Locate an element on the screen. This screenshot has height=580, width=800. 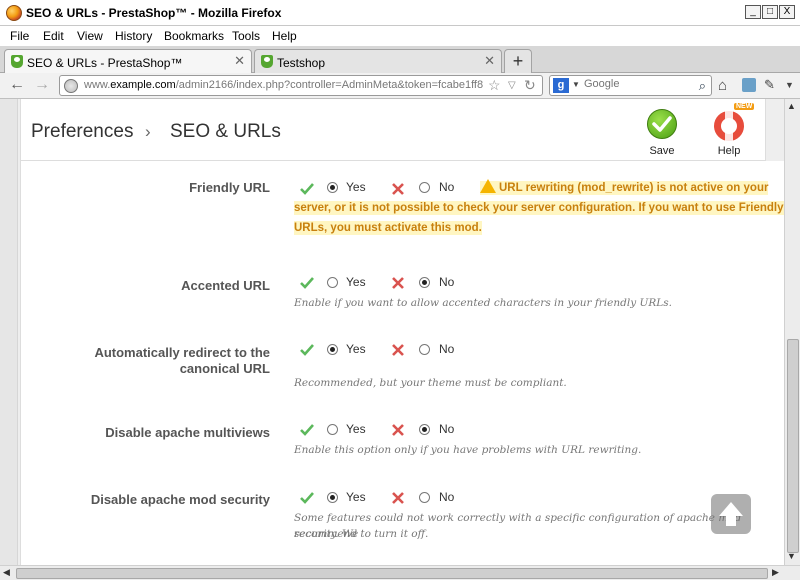
bookmark-star-icon: ☆ is located at coordinates (494, 85).